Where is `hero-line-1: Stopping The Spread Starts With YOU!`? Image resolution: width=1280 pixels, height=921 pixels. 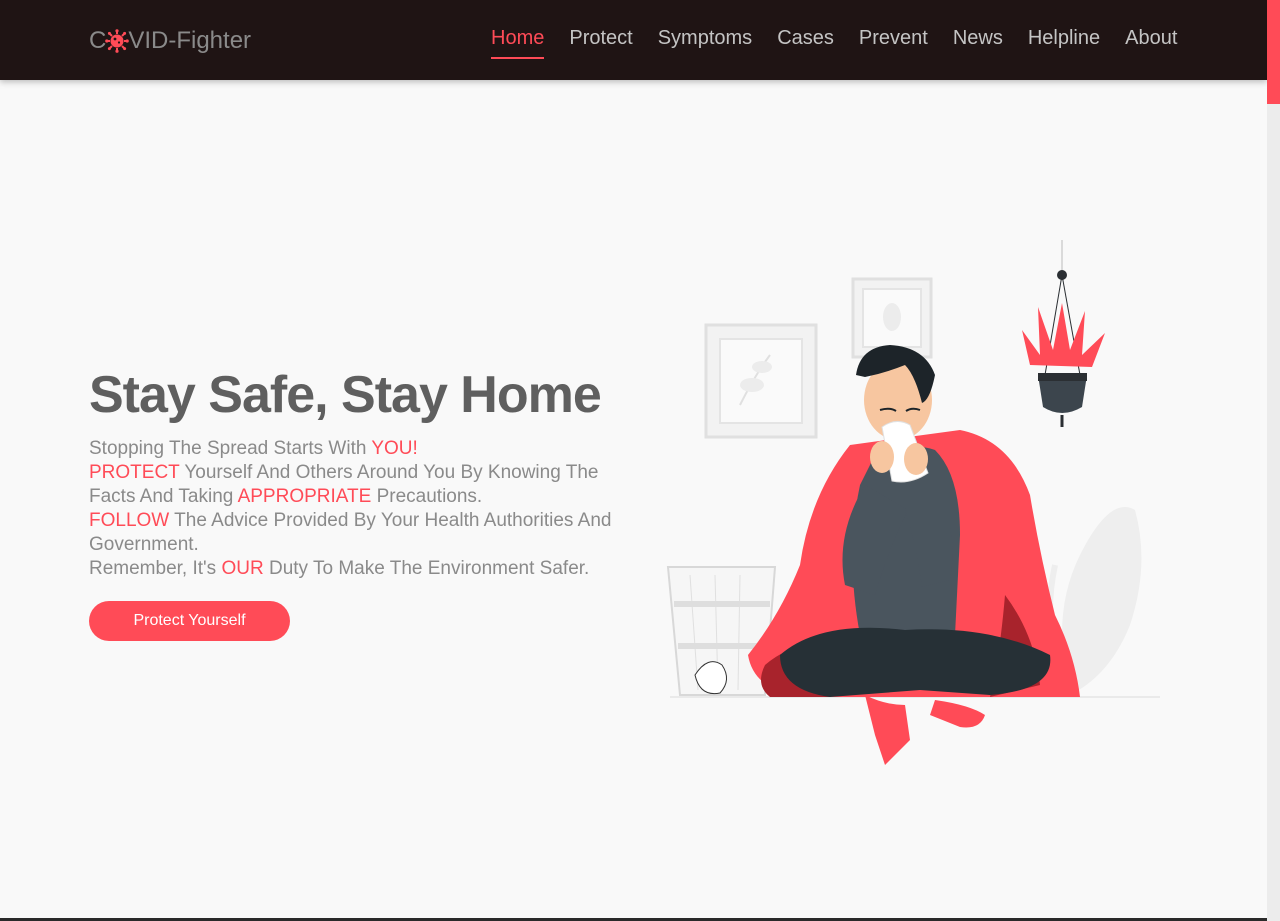 hero-line-1: Stopping The Spread Starts With YOU! is located at coordinates (369, 449).